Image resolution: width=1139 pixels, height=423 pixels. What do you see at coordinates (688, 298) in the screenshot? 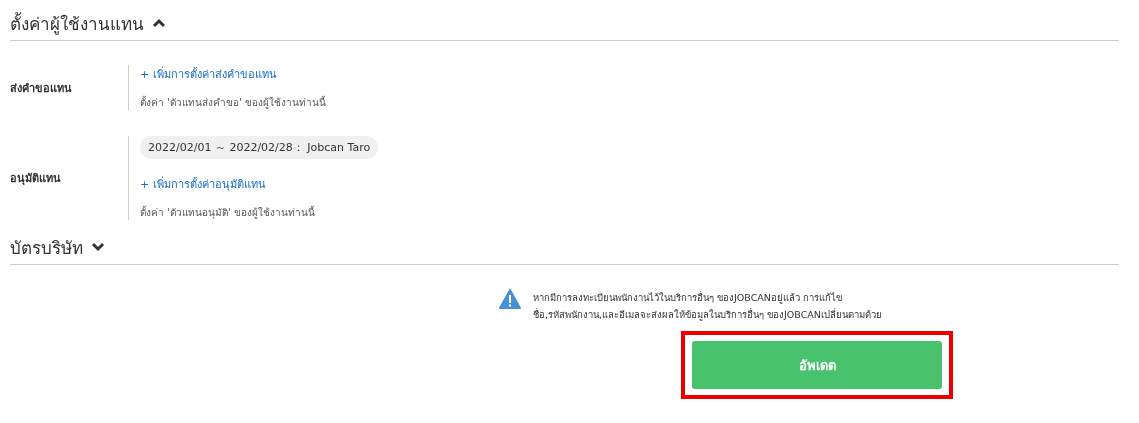
I see `warning-text: หากมีการลงทะเบียนพนักงานไว้ในบริการอื่นๆ ของJOBCANอยู่แล้ว การแก้ไข` at bounding box center [688, 298].